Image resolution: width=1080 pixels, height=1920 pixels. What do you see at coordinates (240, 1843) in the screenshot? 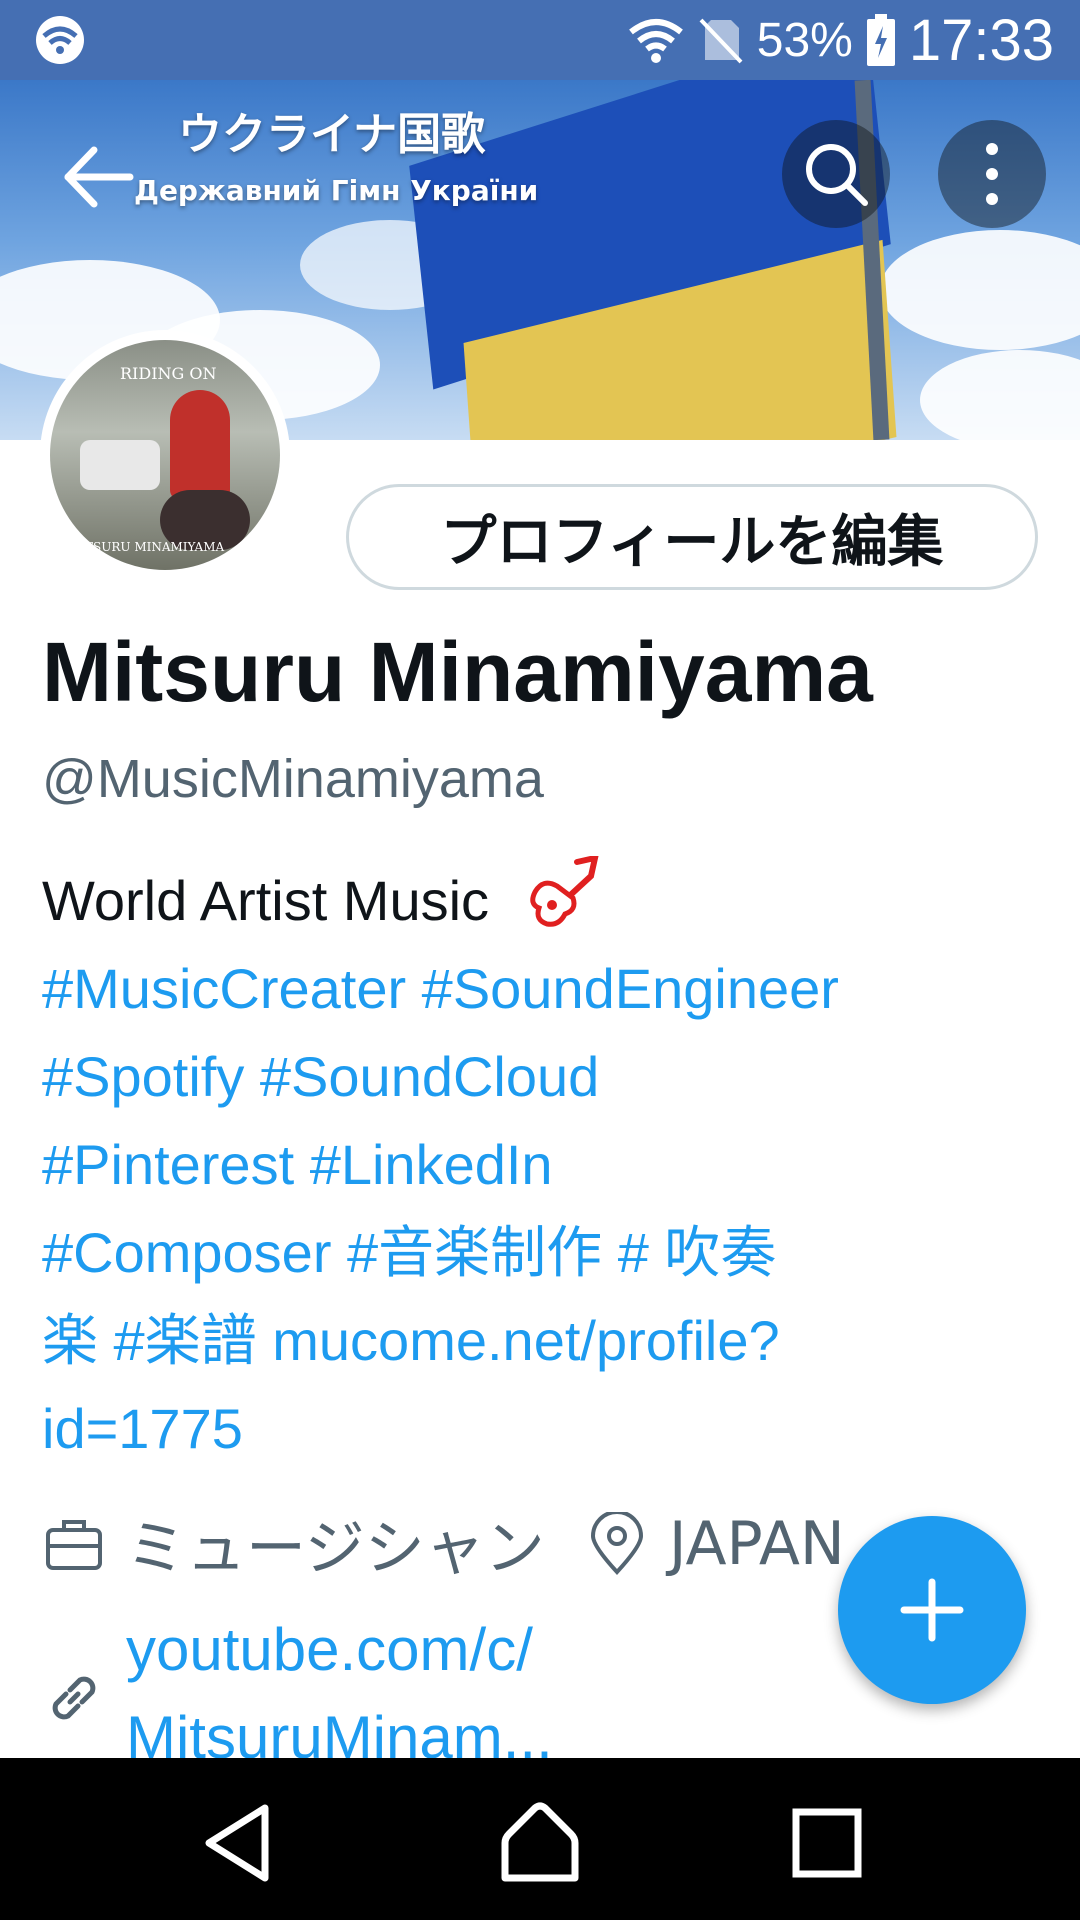
I see `nav-back-icon` at bounding box center [240, 1843].